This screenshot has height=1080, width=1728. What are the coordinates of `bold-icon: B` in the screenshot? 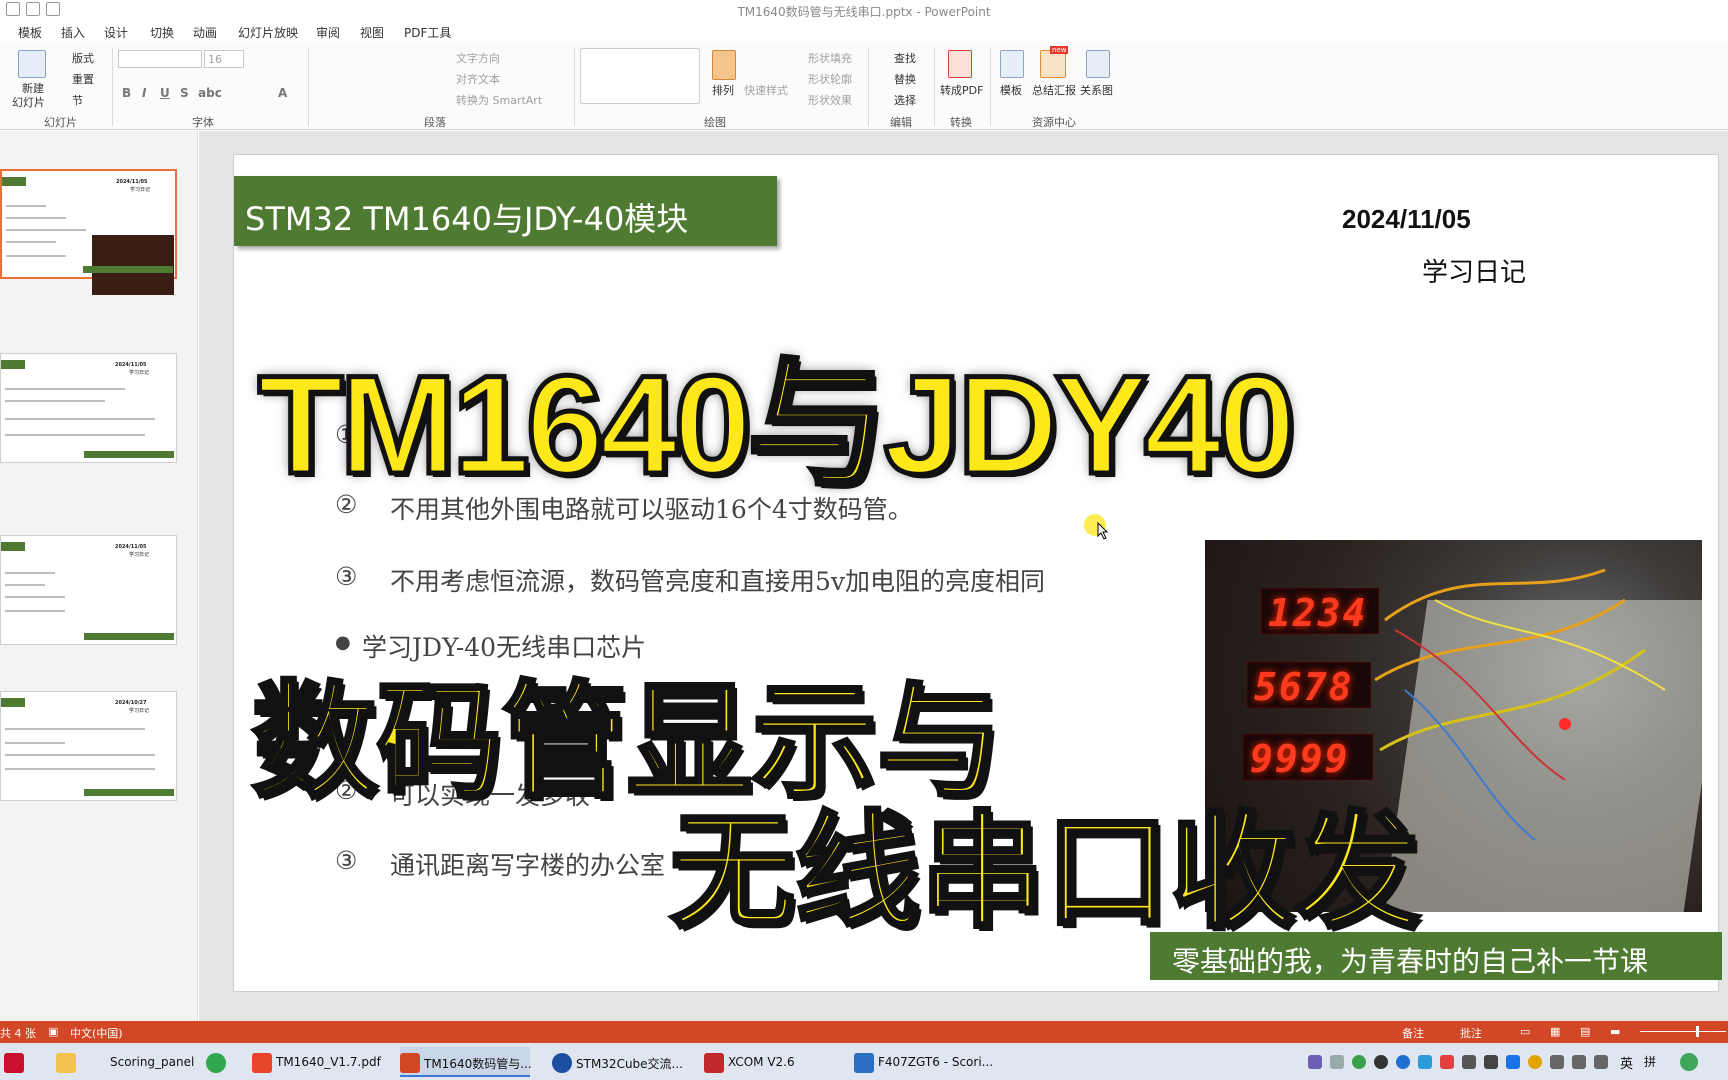 It's located at (126, 93).